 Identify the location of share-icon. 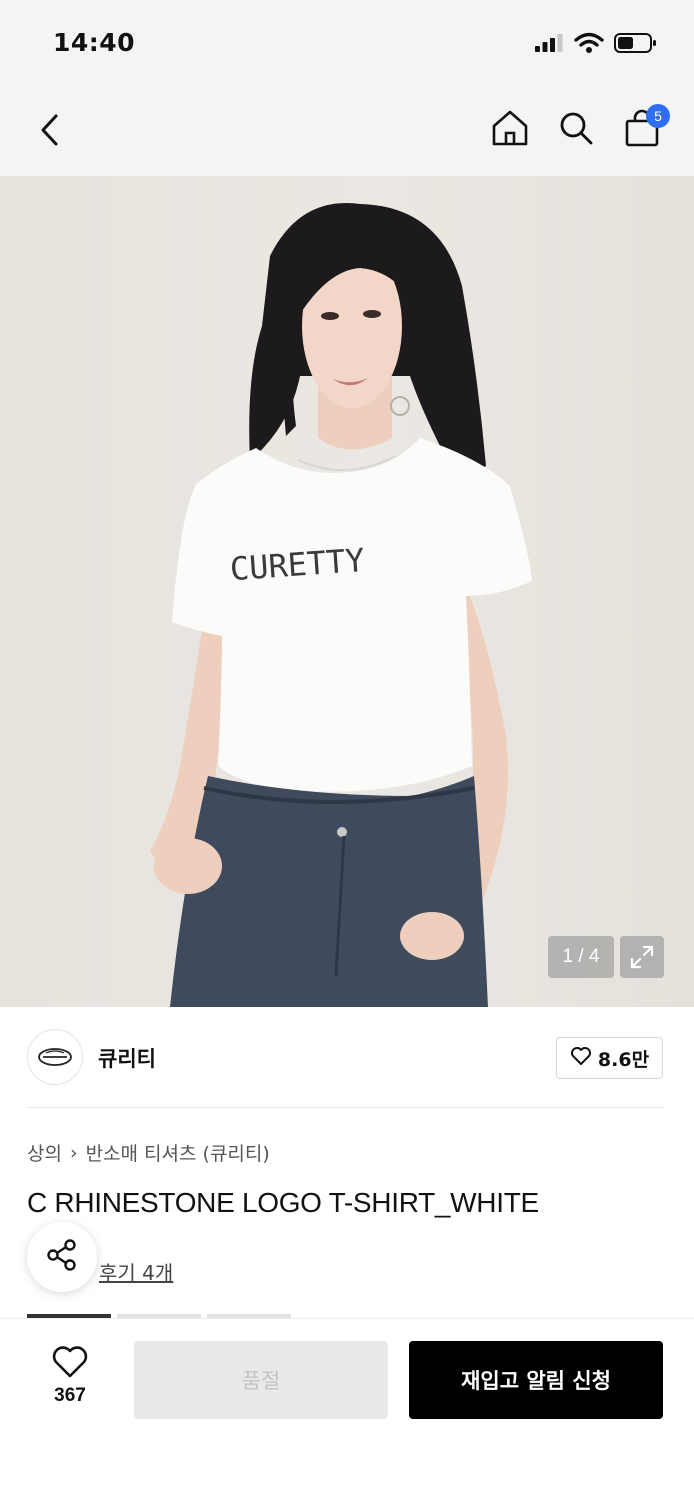
(62, 1257).